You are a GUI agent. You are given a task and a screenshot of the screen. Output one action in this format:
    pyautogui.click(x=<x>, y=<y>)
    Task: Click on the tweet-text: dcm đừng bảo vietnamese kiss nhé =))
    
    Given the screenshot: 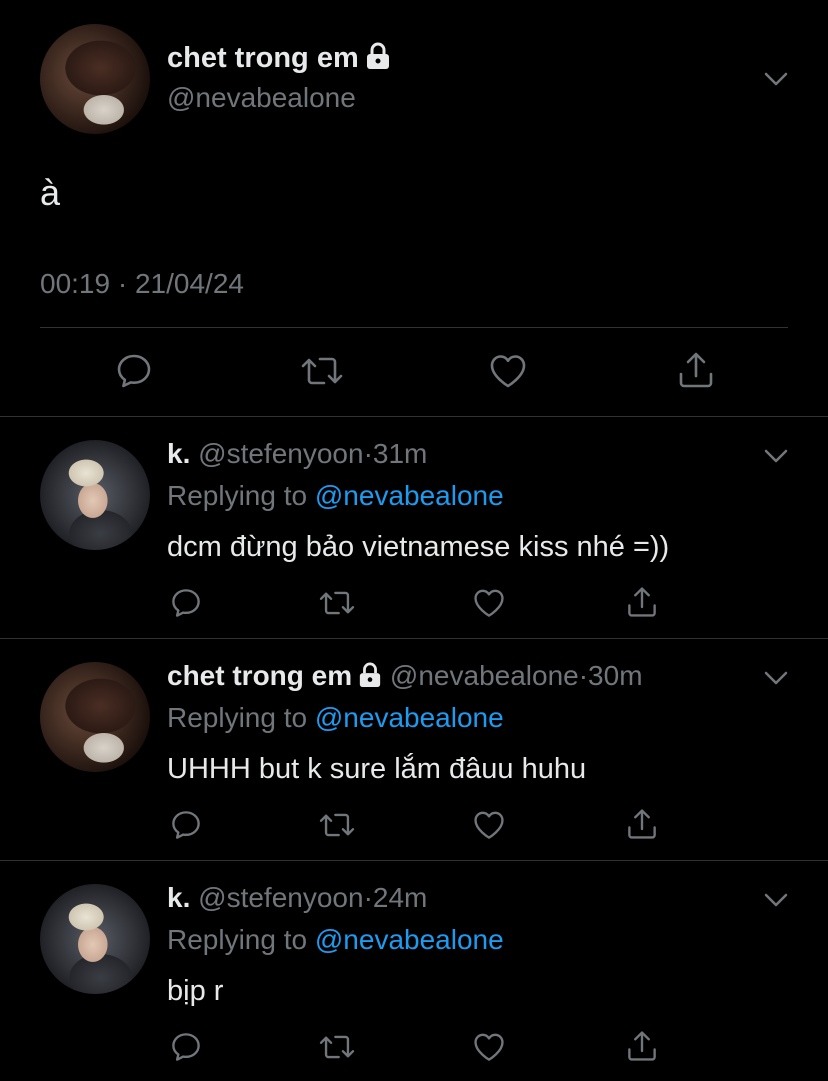 What is the action you would take?
    pyautogui.click(x=418, y=547)
    